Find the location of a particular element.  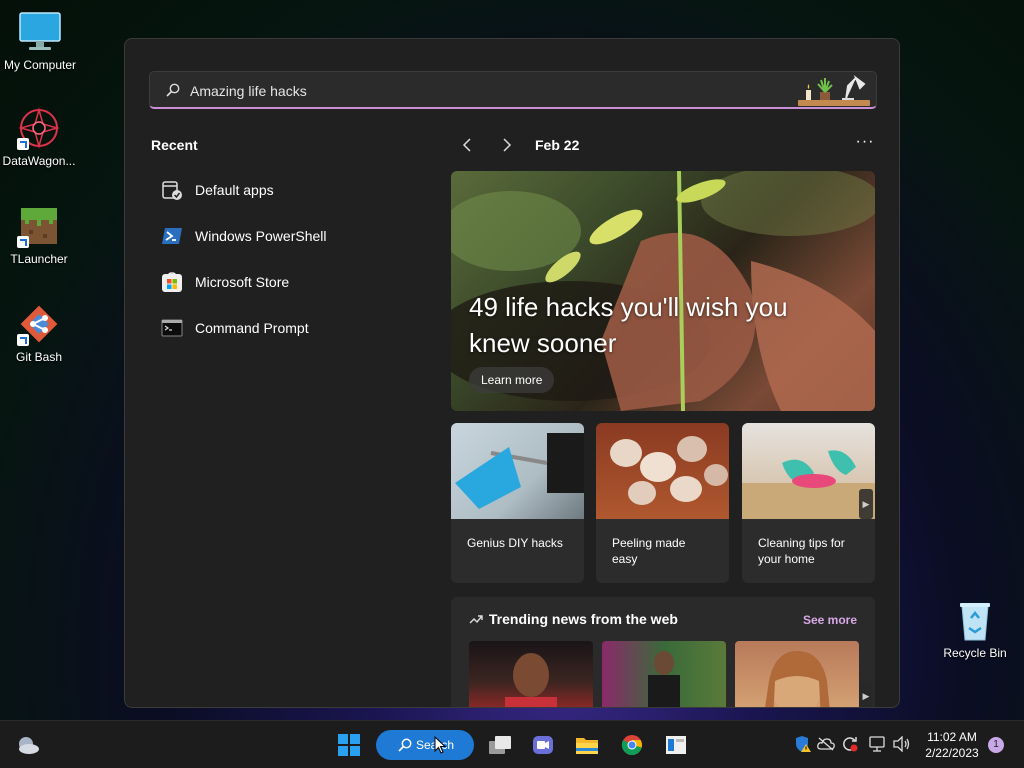

chrome-button is located at coordinates (632, 745).